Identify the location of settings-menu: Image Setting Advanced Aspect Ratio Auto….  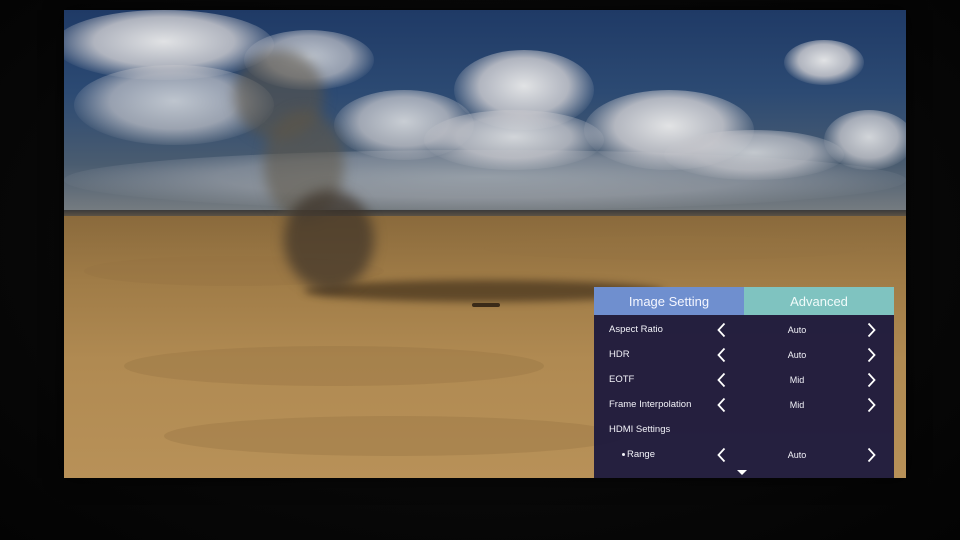
(744, 382).